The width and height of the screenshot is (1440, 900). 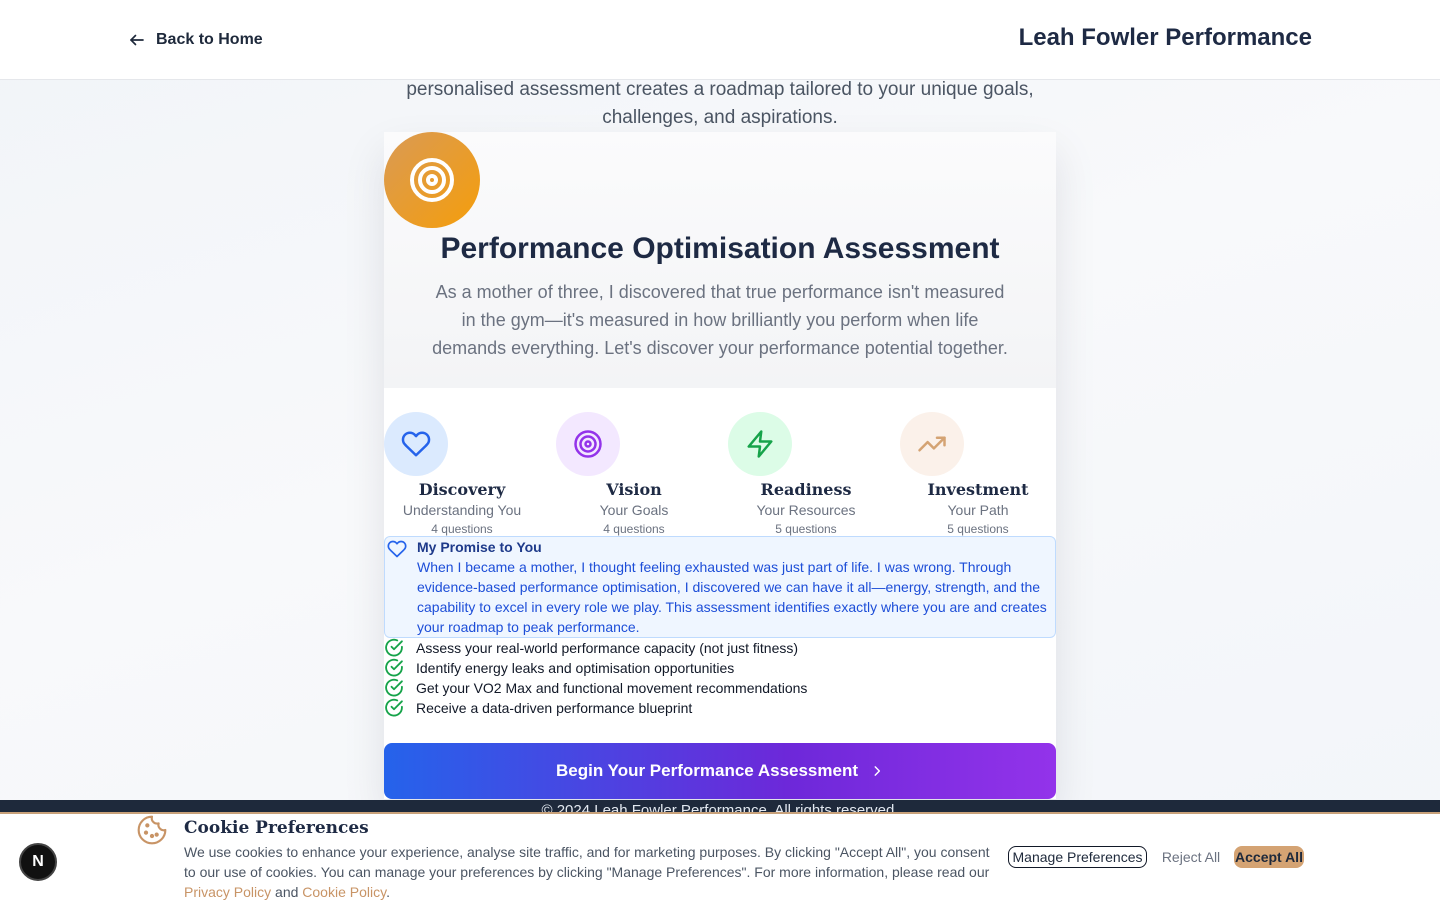 I want to click on manage-preferences-button: Manage Preferences, so click(x=1077, y=857).